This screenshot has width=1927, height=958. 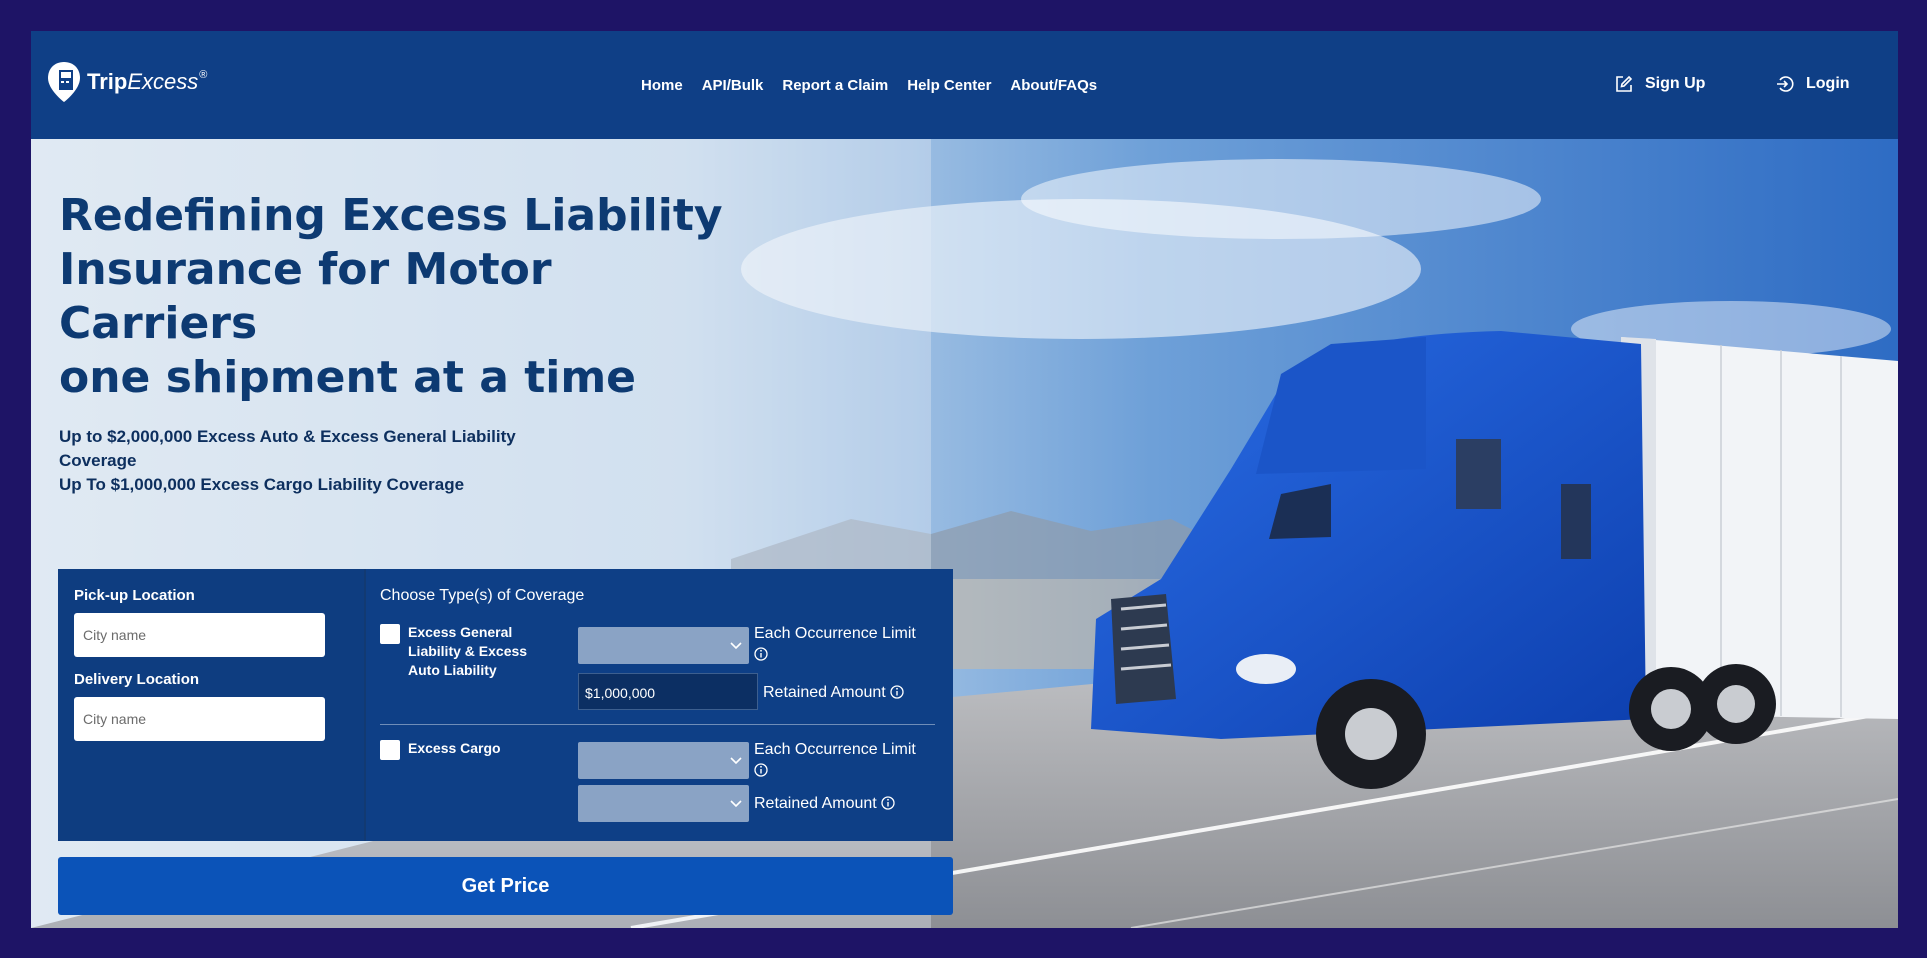 What do you see at coordinates (733, 85) in the screenshot?
I see `nav-api-bulk: API/Bulk` at bounding box center [733, 85].